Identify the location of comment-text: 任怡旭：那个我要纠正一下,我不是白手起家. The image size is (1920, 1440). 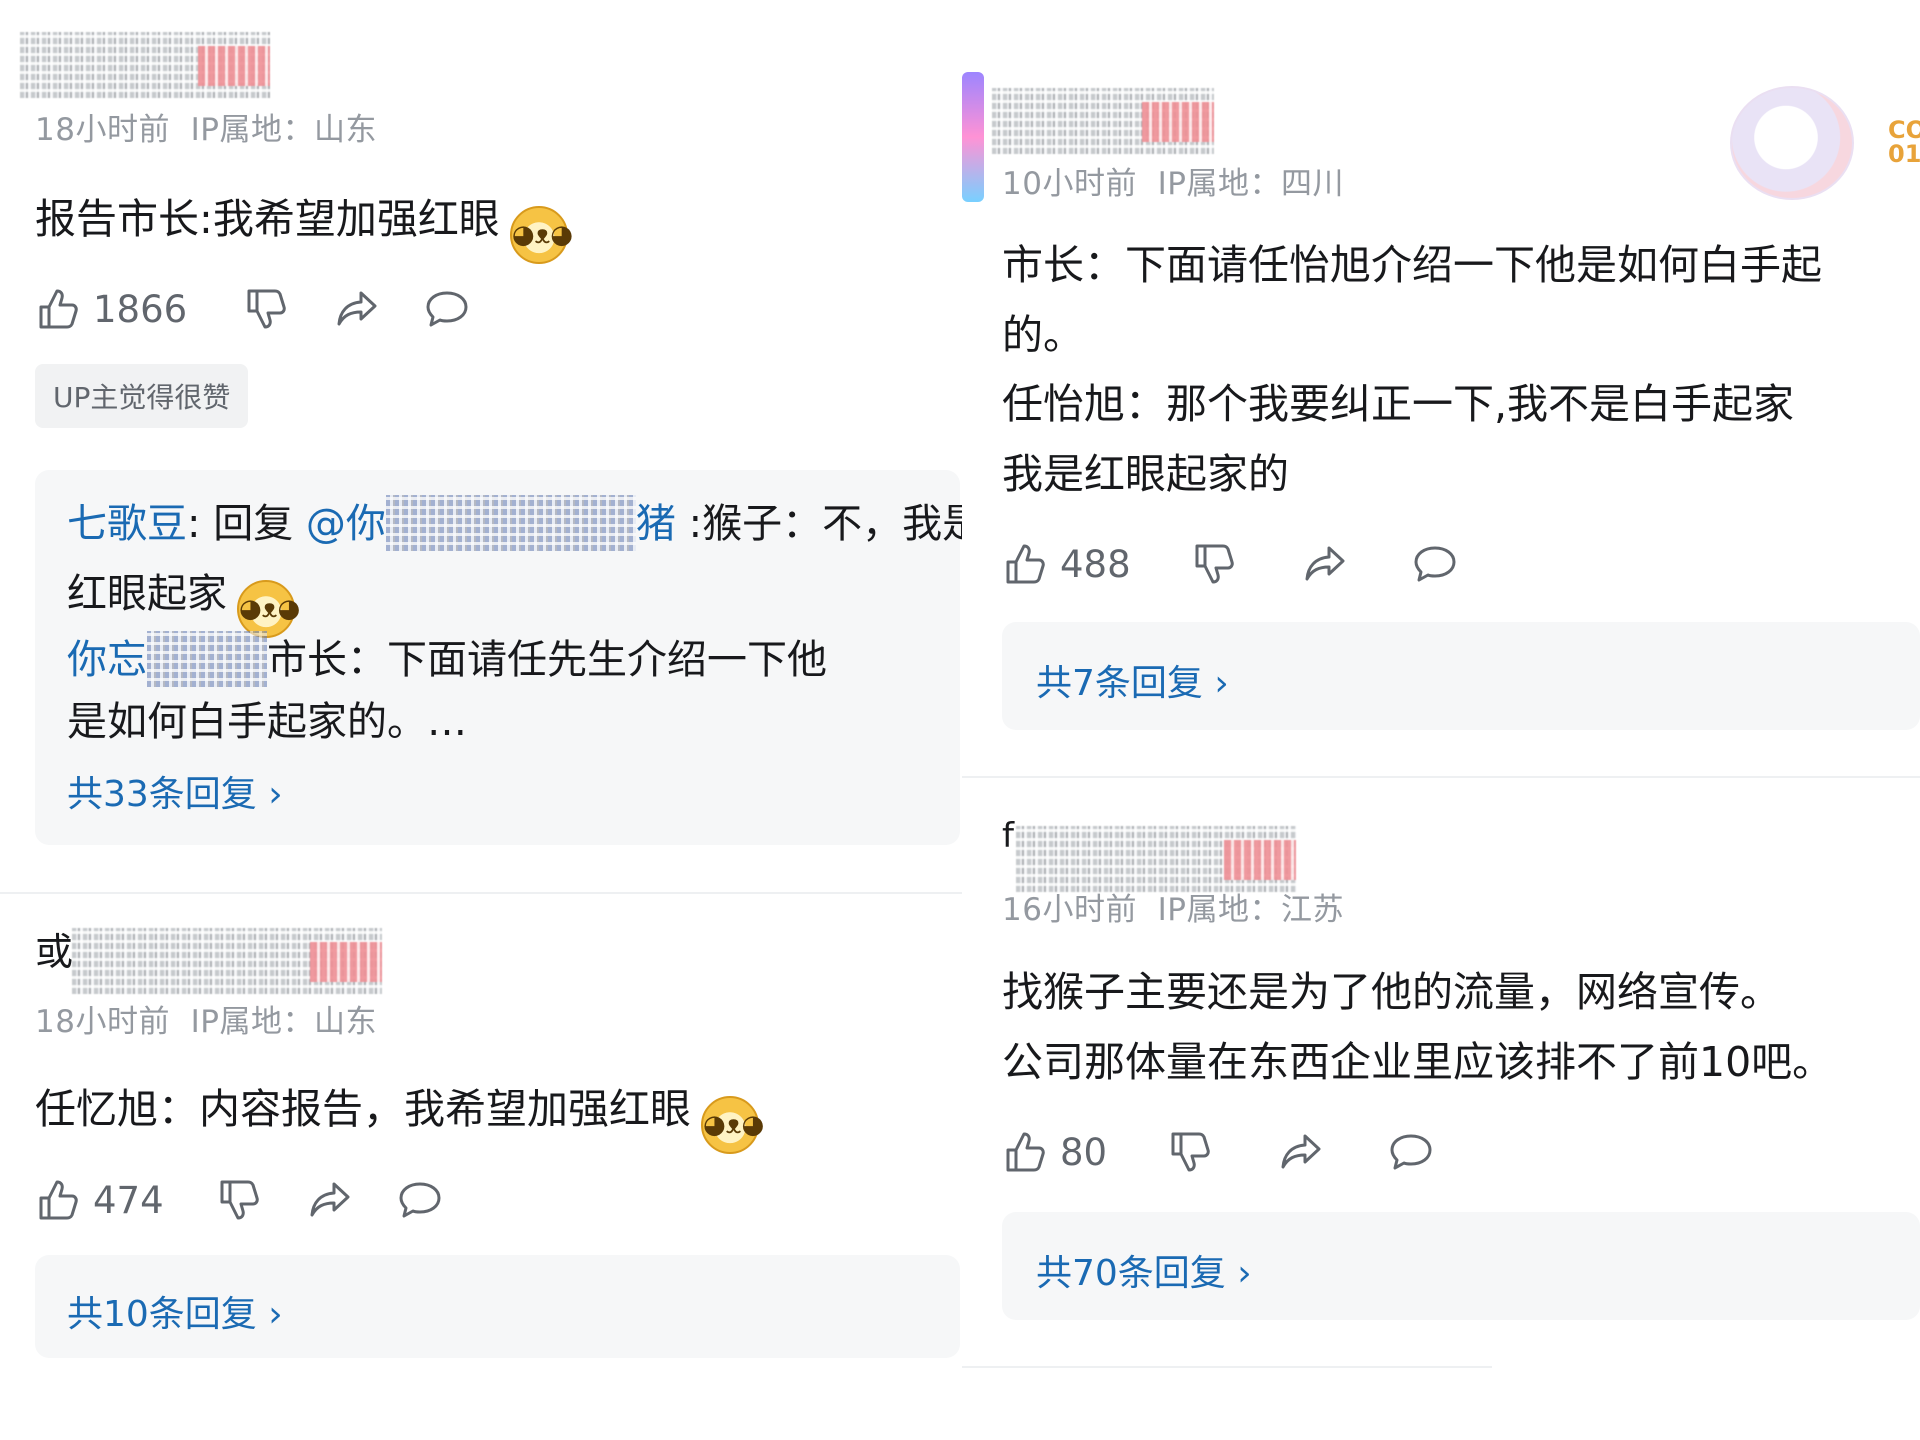
(1398, 404).